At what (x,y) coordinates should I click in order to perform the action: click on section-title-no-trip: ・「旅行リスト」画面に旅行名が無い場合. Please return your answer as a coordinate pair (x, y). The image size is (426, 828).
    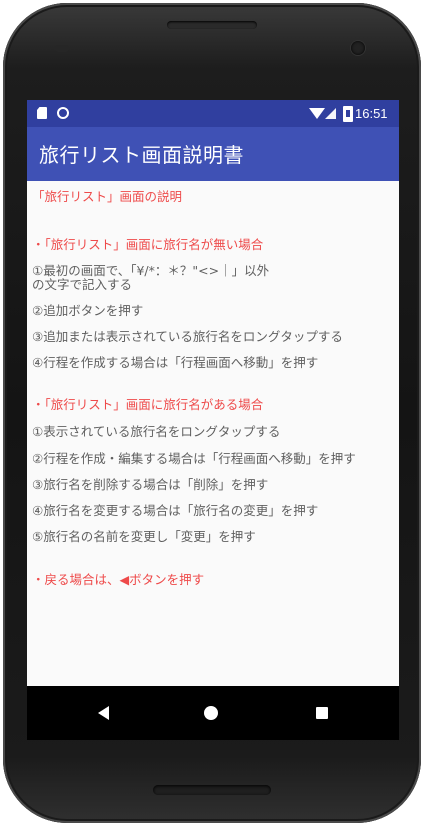
    Looking at the image, I should click on (148, 244).